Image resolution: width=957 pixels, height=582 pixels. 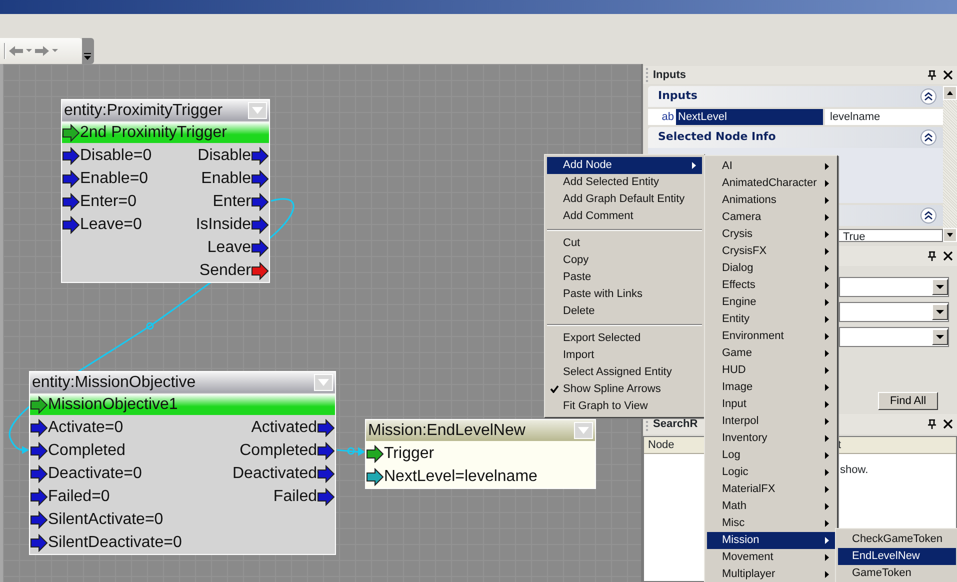 I want to click on toolbar-overflow-button, so click(x=88, y=51).